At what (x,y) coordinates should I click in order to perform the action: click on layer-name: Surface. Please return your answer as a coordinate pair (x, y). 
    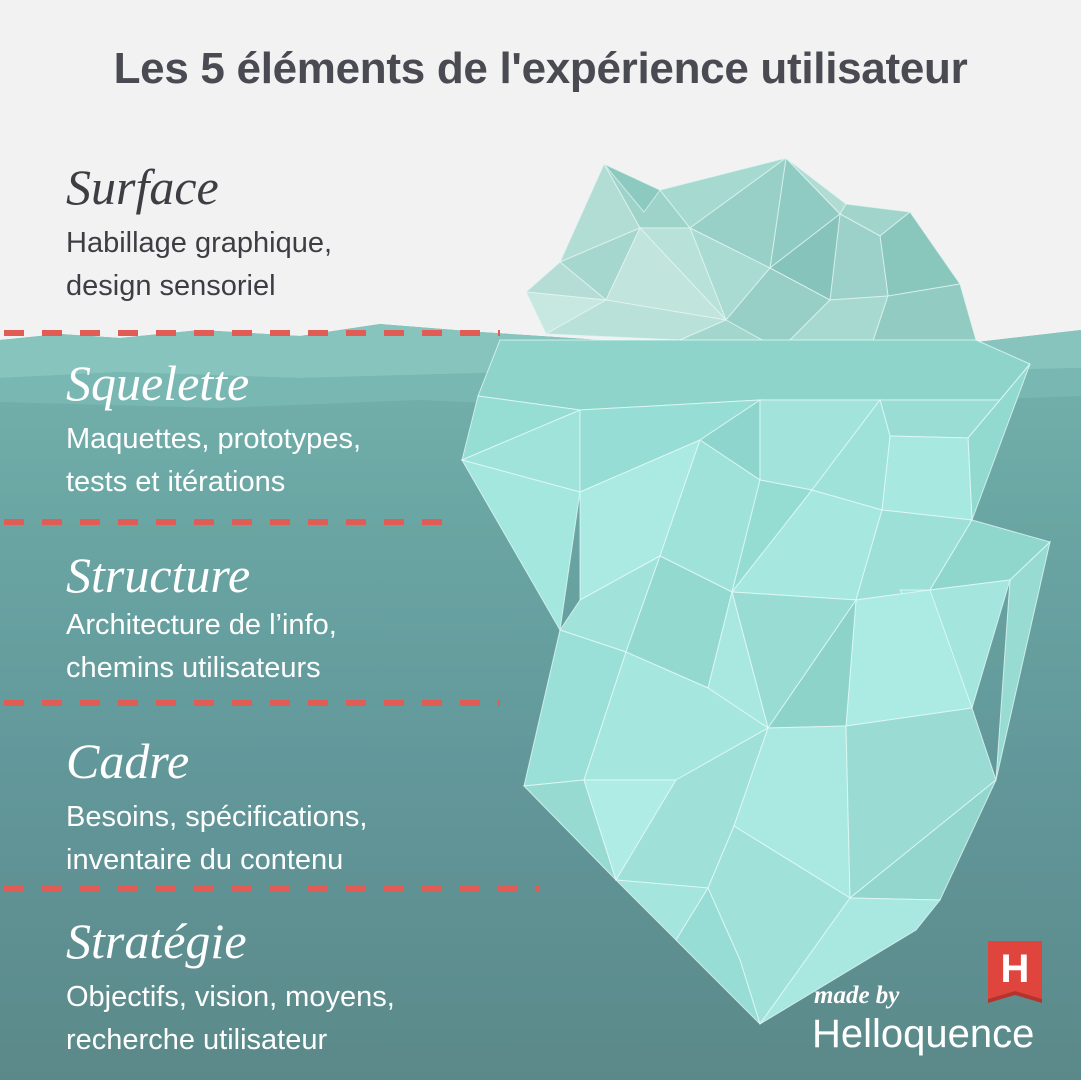
    Looking at the image, I should click on (142, 187).